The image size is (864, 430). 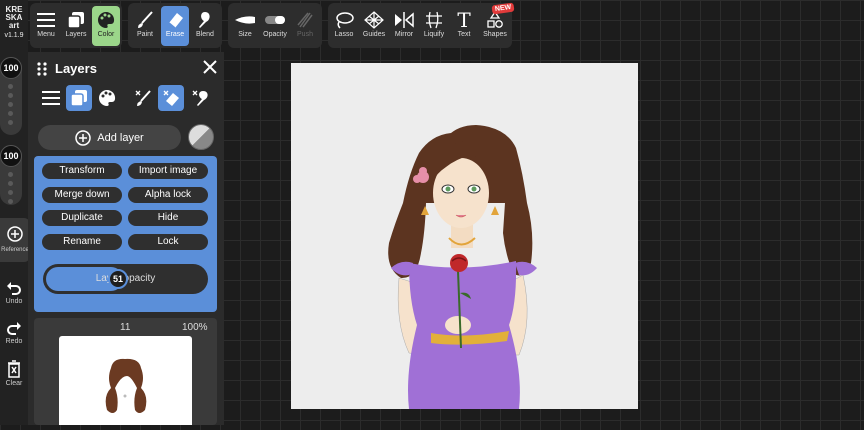 I want to click on color-label: Color, so click(x=106, y=34).